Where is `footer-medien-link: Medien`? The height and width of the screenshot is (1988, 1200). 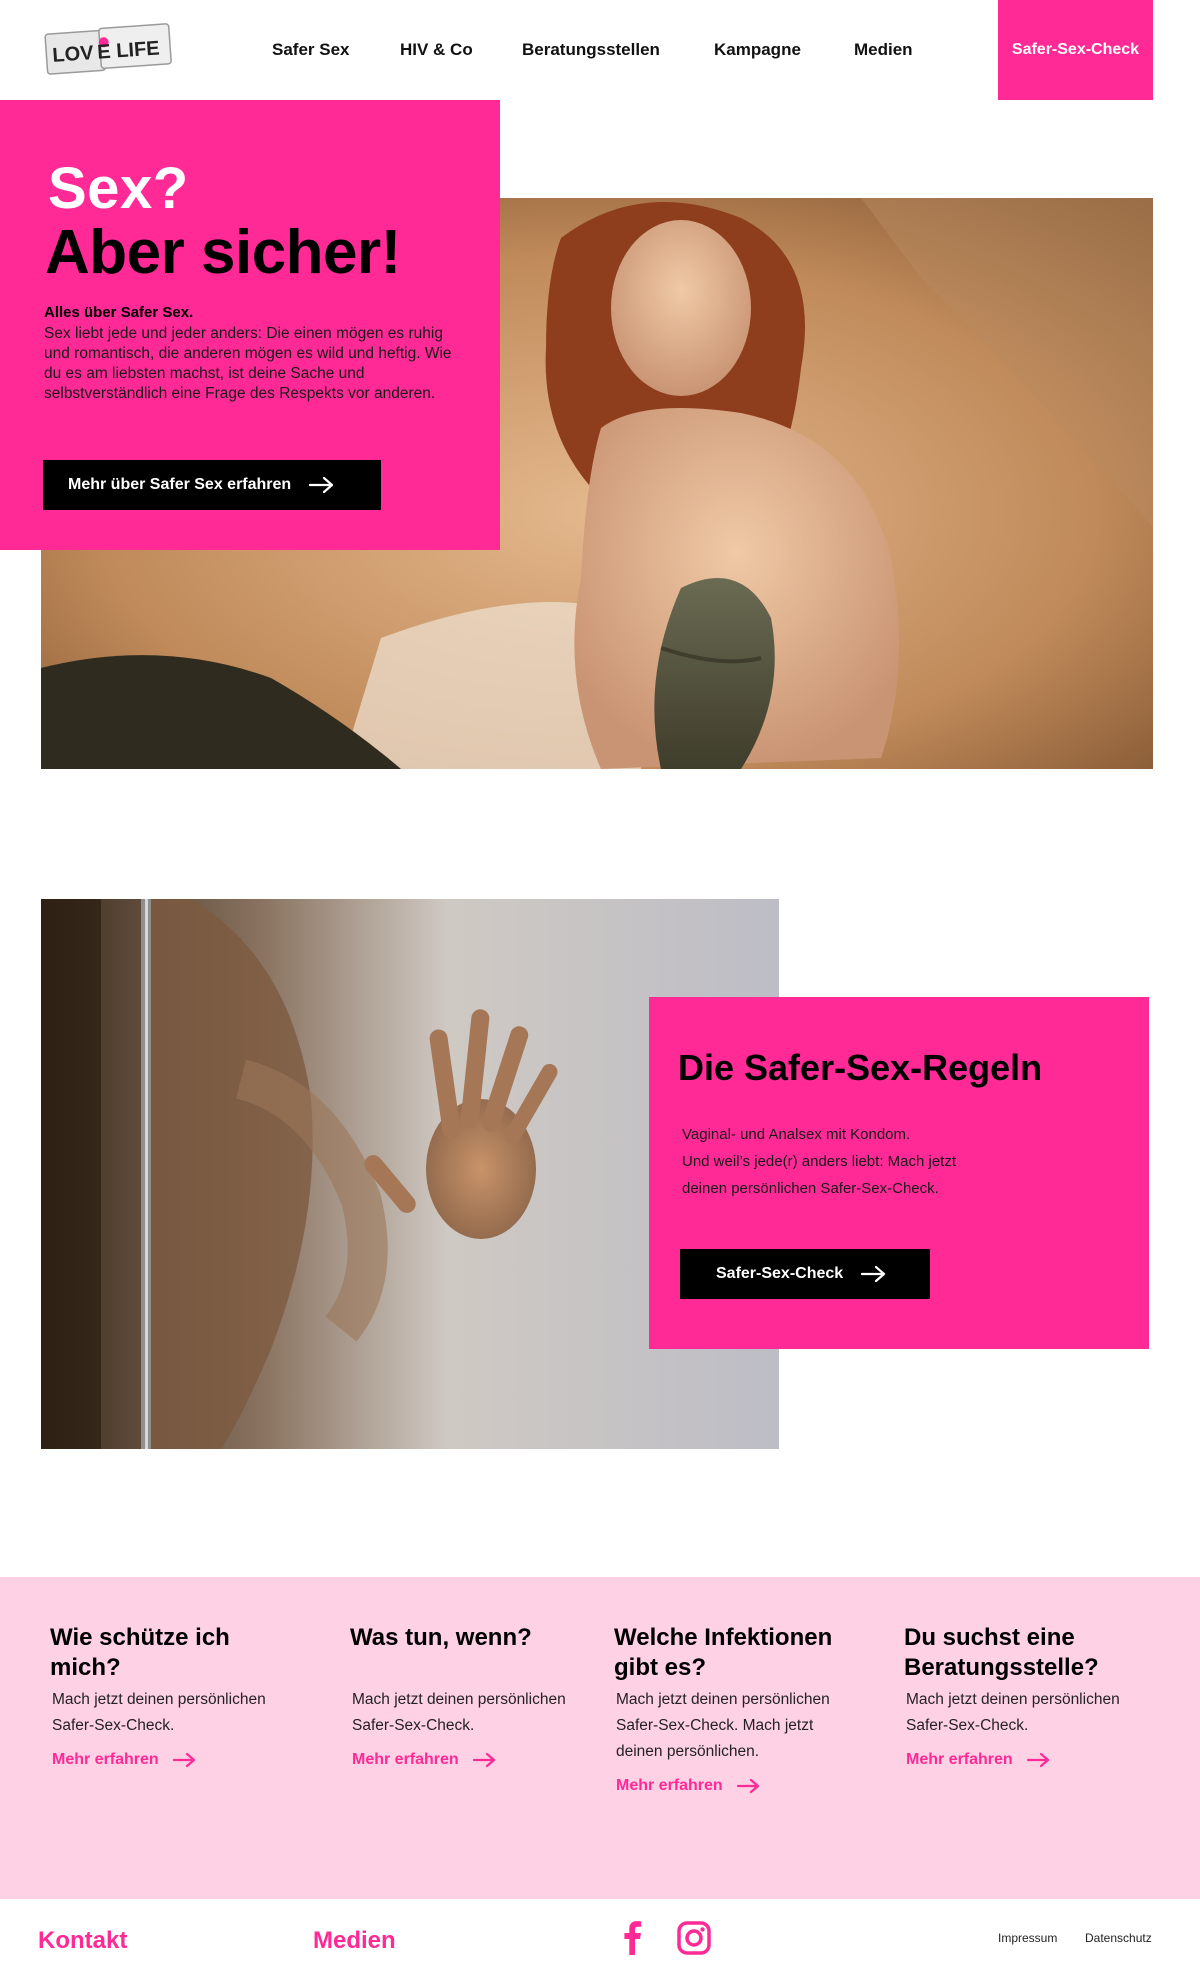
footer-medien-link: Medien is located at coordinates (354, 1941).